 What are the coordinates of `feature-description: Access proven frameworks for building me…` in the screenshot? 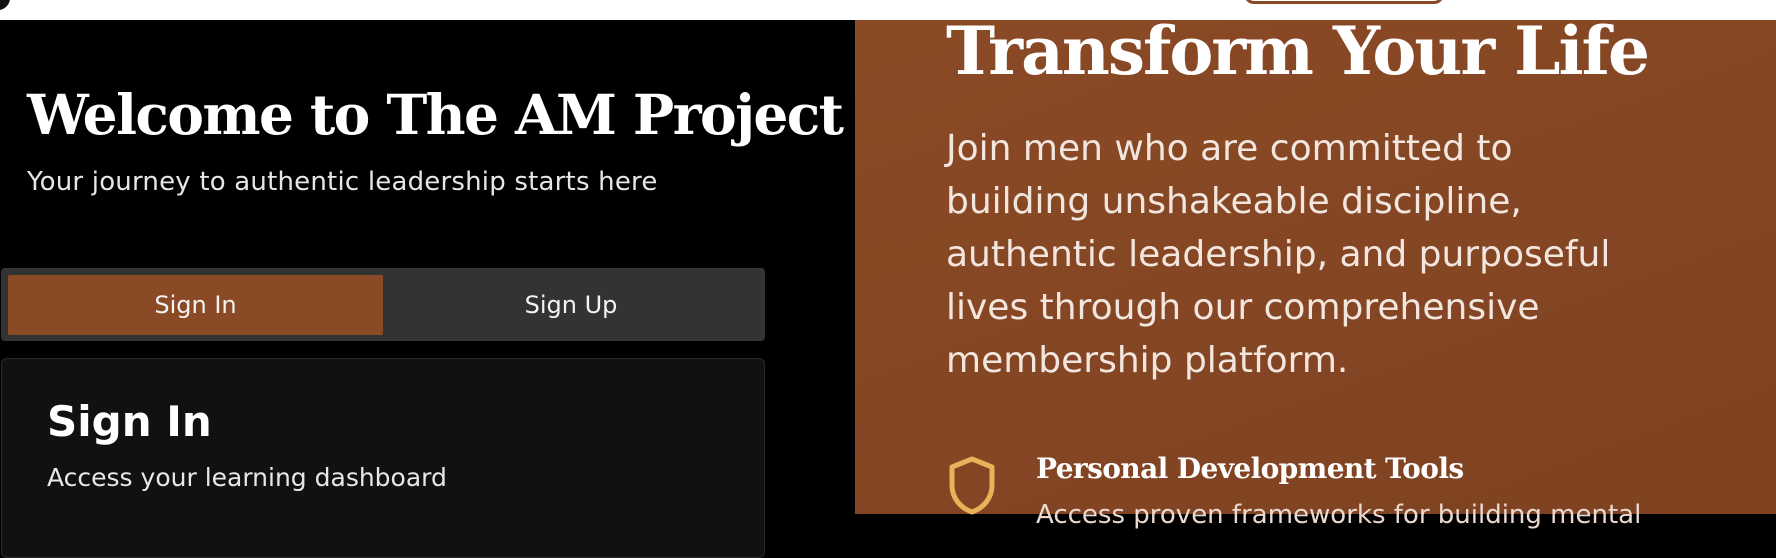 It's located at (1339, 515).